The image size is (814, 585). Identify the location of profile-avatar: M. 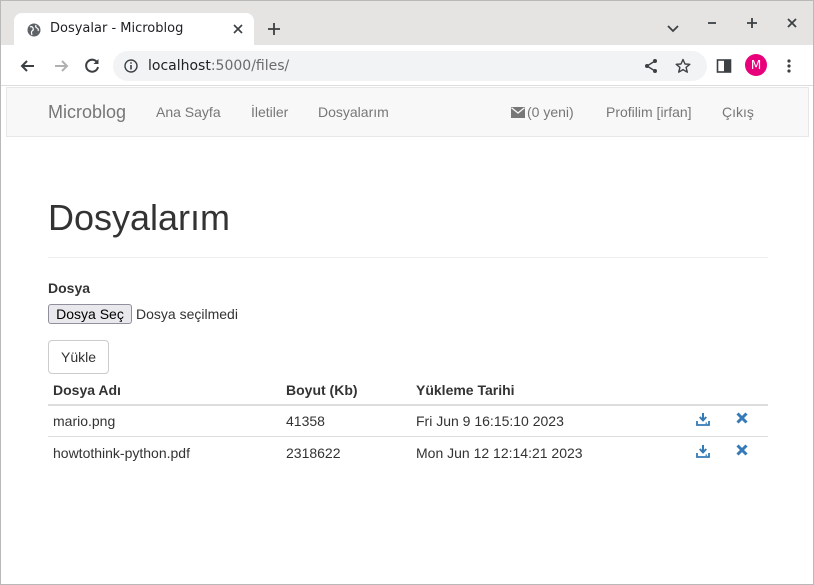
(756, 65).